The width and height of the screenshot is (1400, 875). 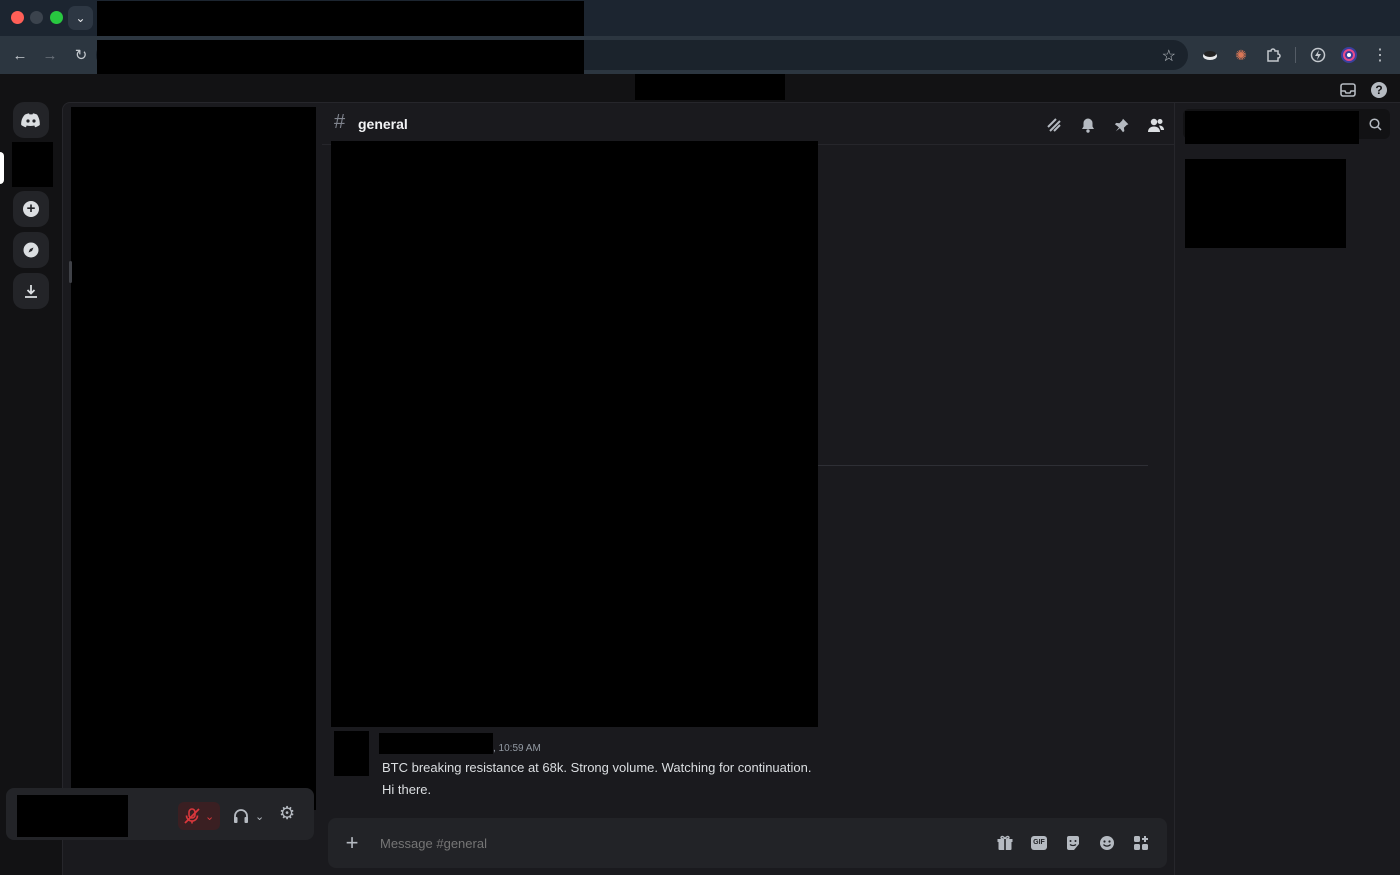 What do you see at coordinates (31, 291) in the screenshot?
I see `download-apps-icon` at bounding box center [31, 291].